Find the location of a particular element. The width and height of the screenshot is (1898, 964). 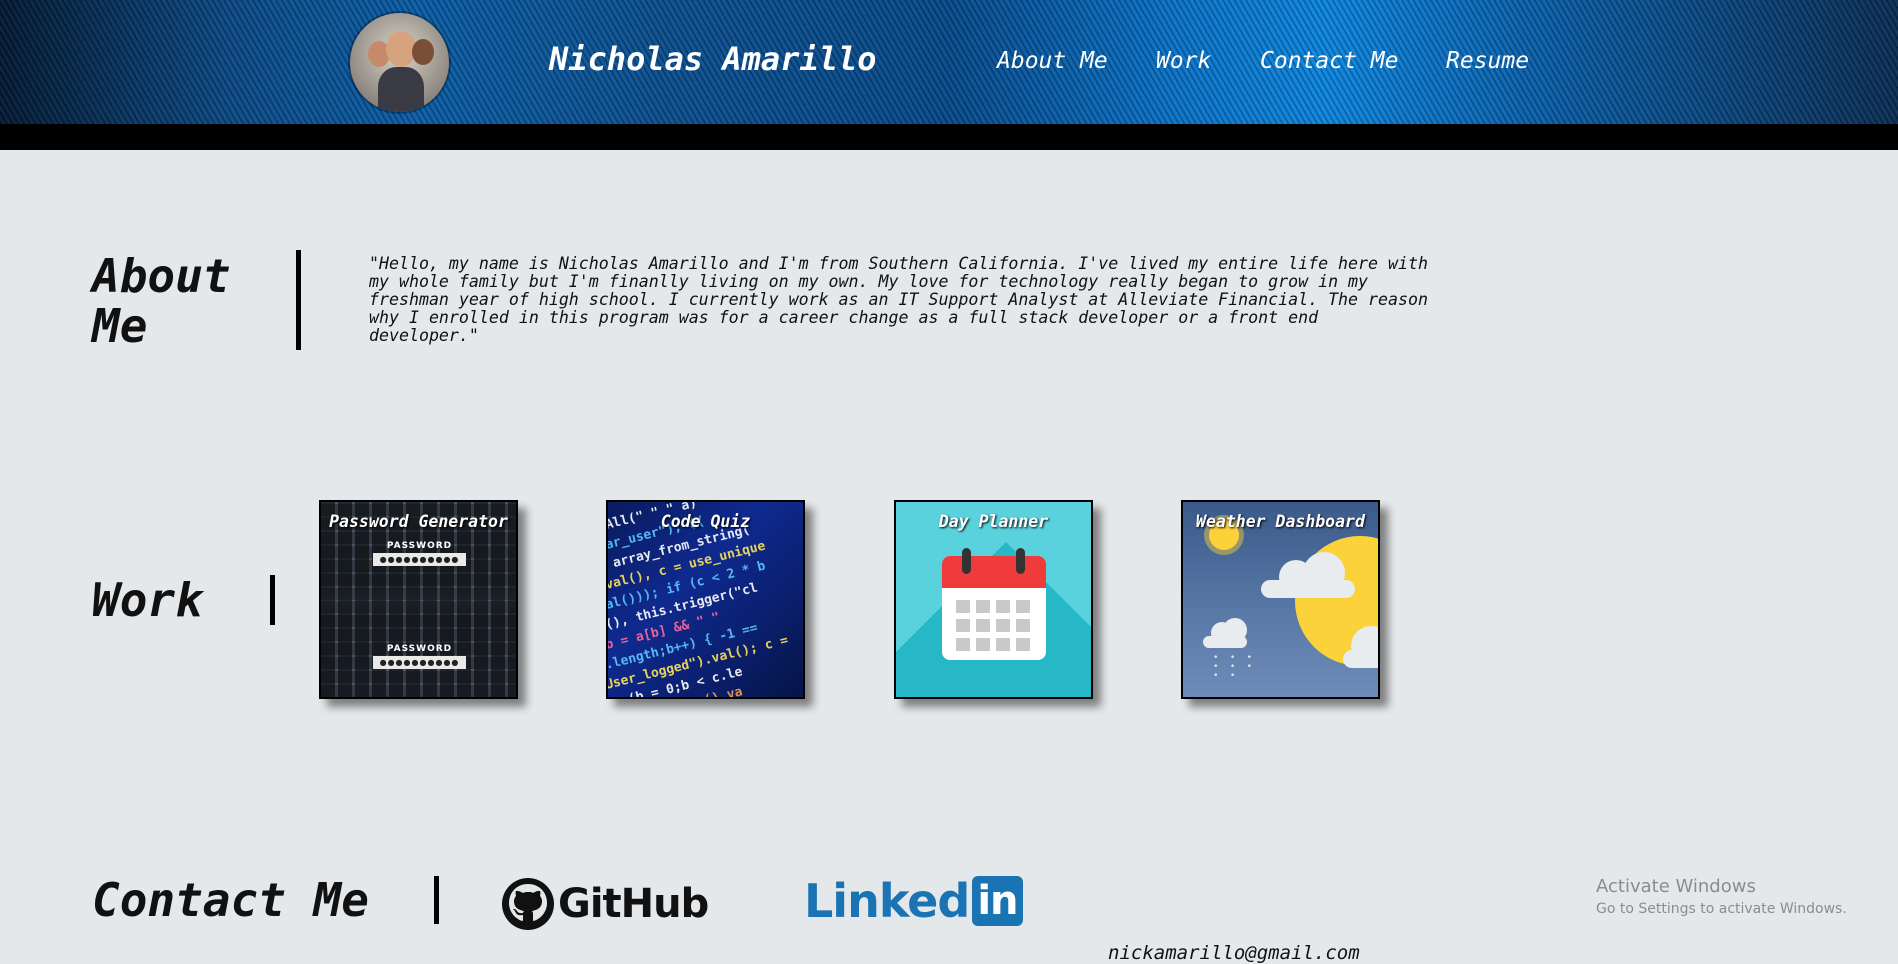

github-wordmark: GitHub is located at coordinates (633, 904).